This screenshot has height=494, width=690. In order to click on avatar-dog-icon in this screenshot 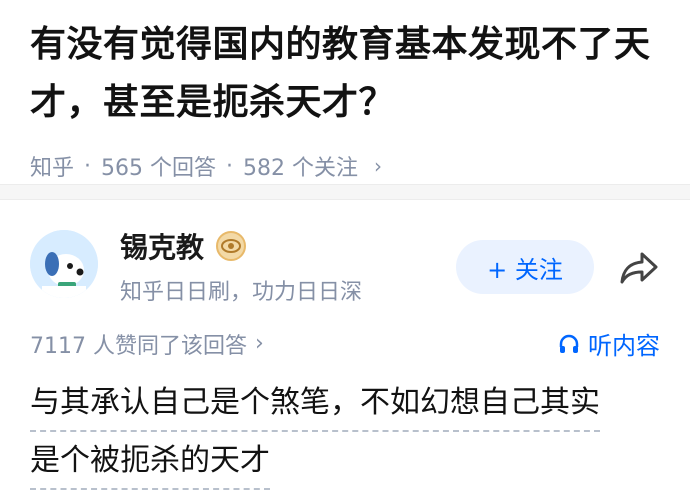, I will do `click(64, 264)`.